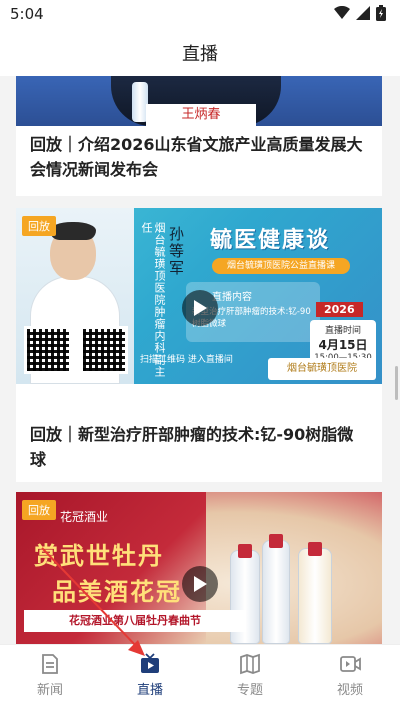 The width and height of the screenshot is (400, 711). Describe the element at coordinates (176, 251) in the screenshot. I see `doctor-name: 孙等军` at that location.